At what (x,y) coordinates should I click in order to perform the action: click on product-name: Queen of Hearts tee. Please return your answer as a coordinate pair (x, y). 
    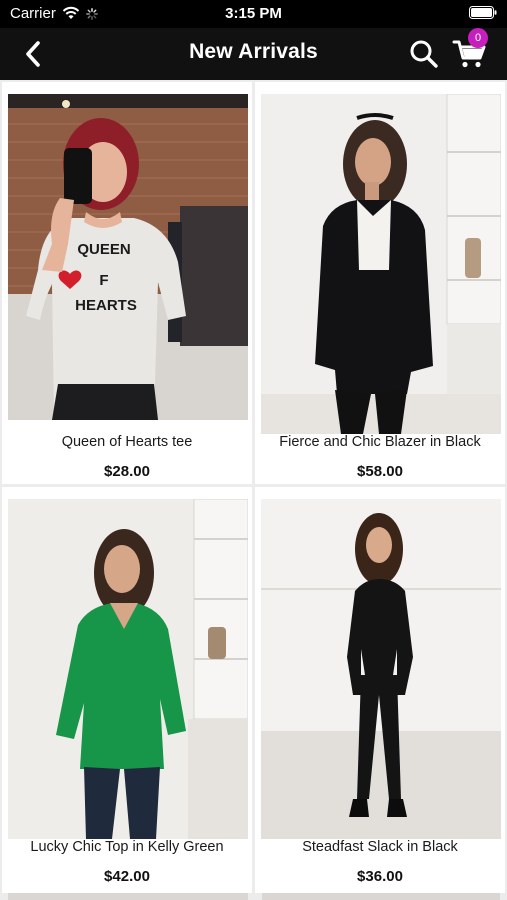
    Looking at the image, I should click on (127, 442).